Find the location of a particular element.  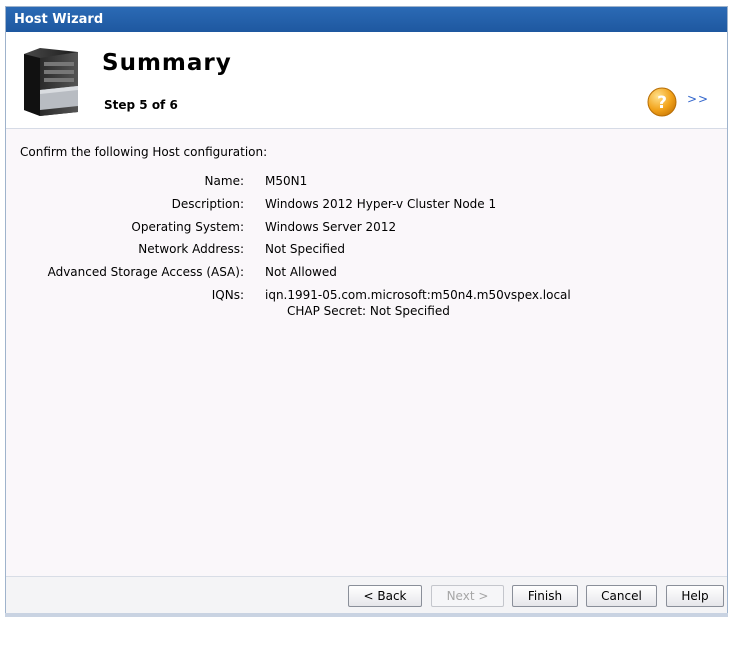

field-label: Advanced Storage Access (ASA): is located at coordinates (145, 272).